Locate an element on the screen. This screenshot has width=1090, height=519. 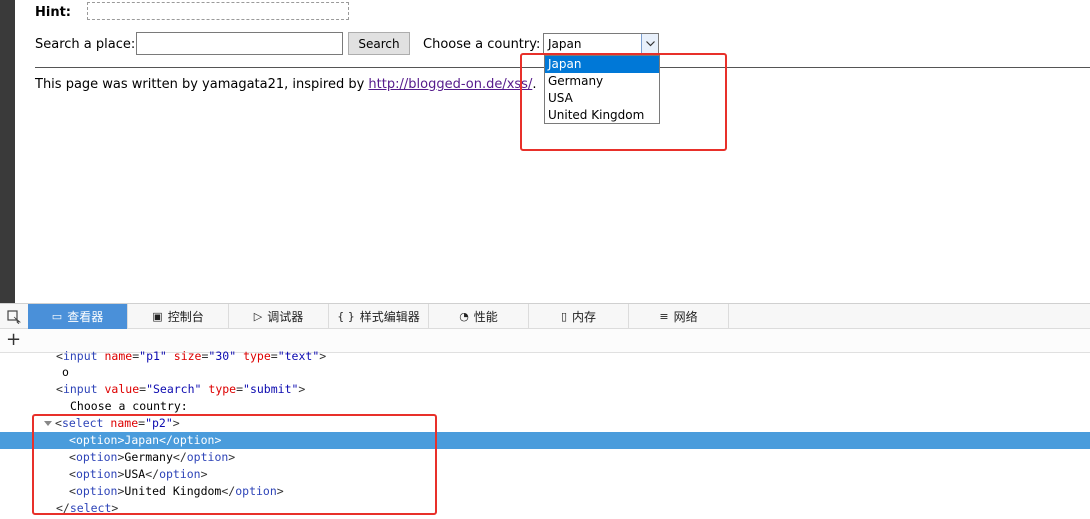
country-label: Choose a country: is located at coordinates (482, 44).